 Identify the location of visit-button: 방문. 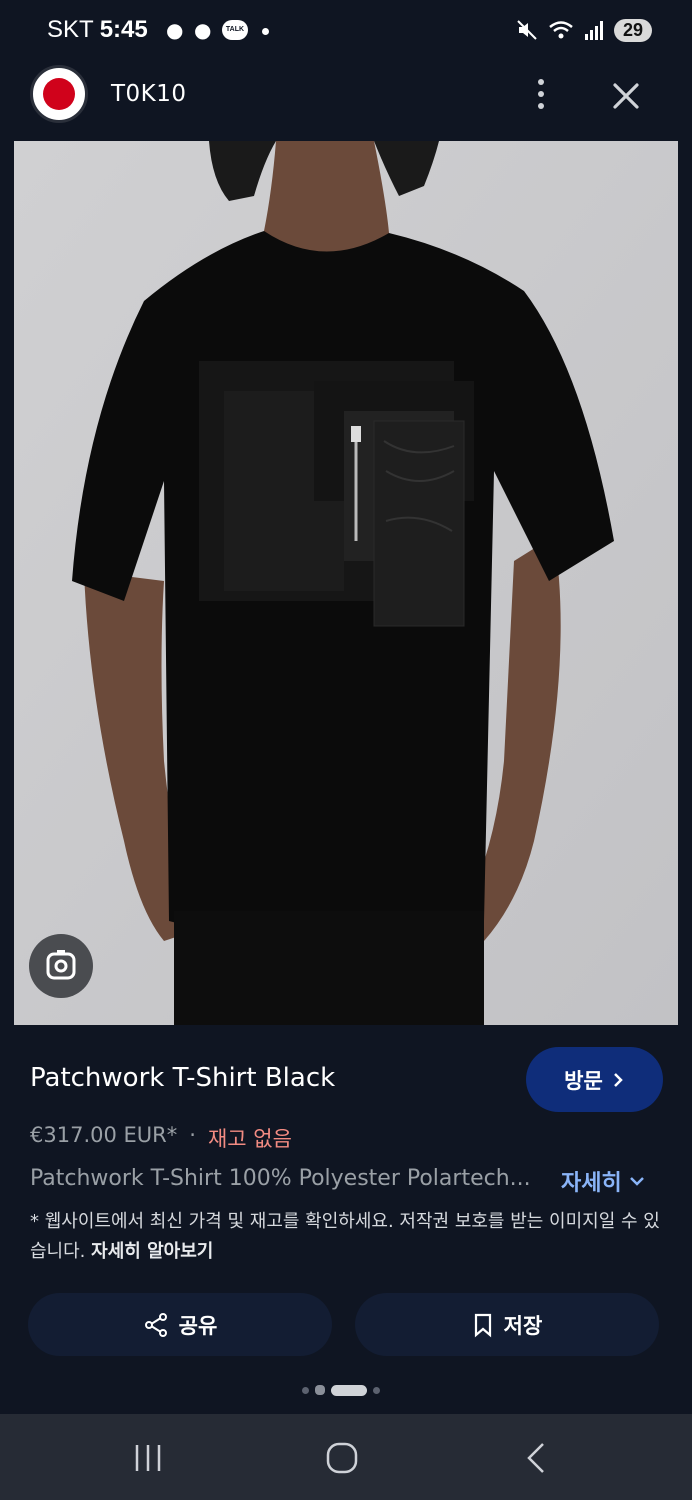
(594, 1079).